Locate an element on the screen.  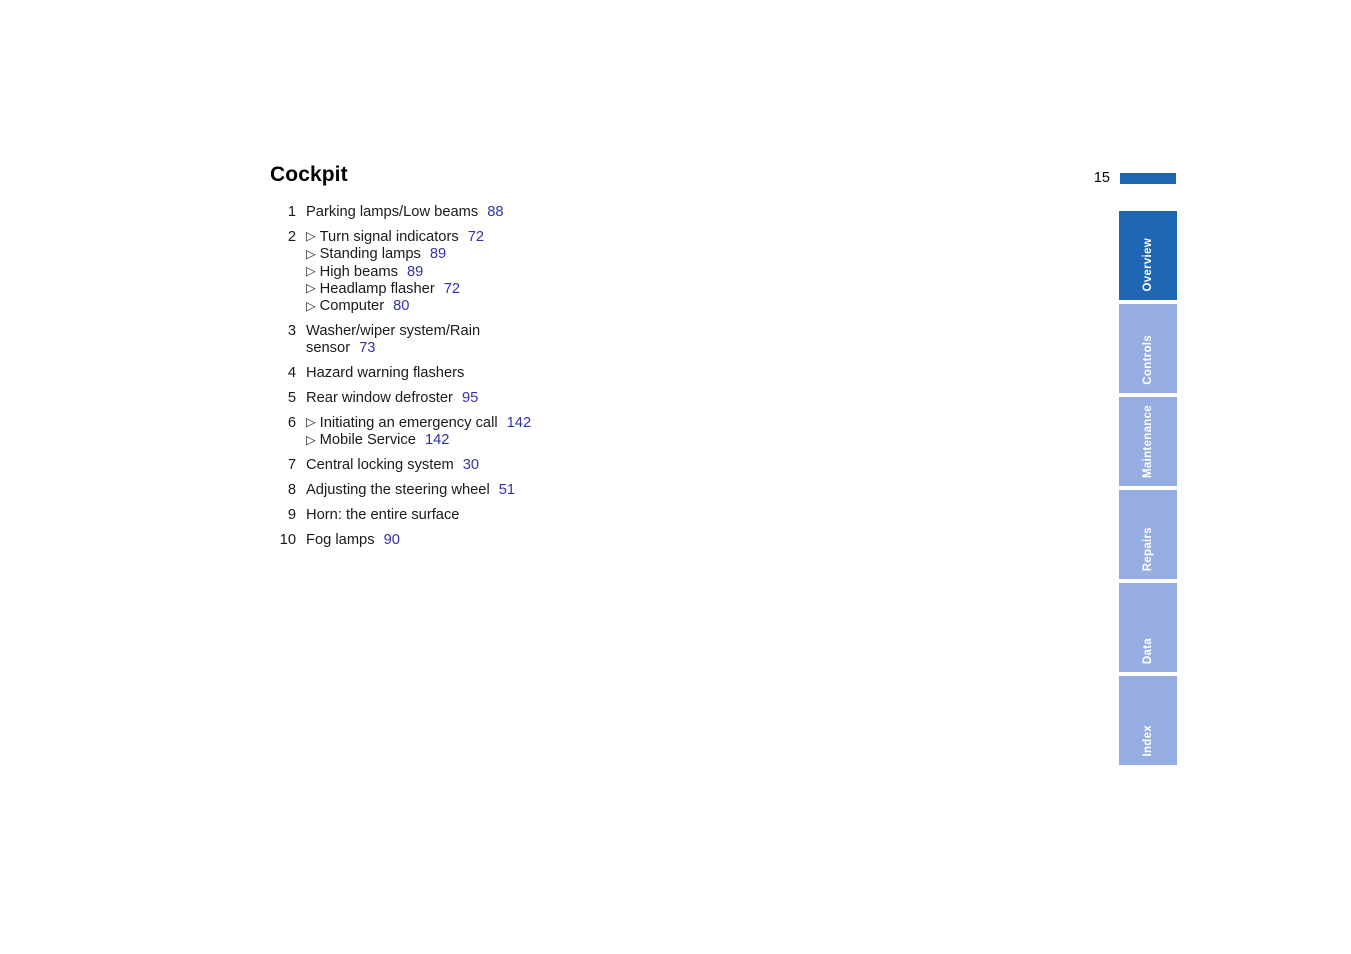
contents-item-label: High beams is located at coordinates (358, 271).